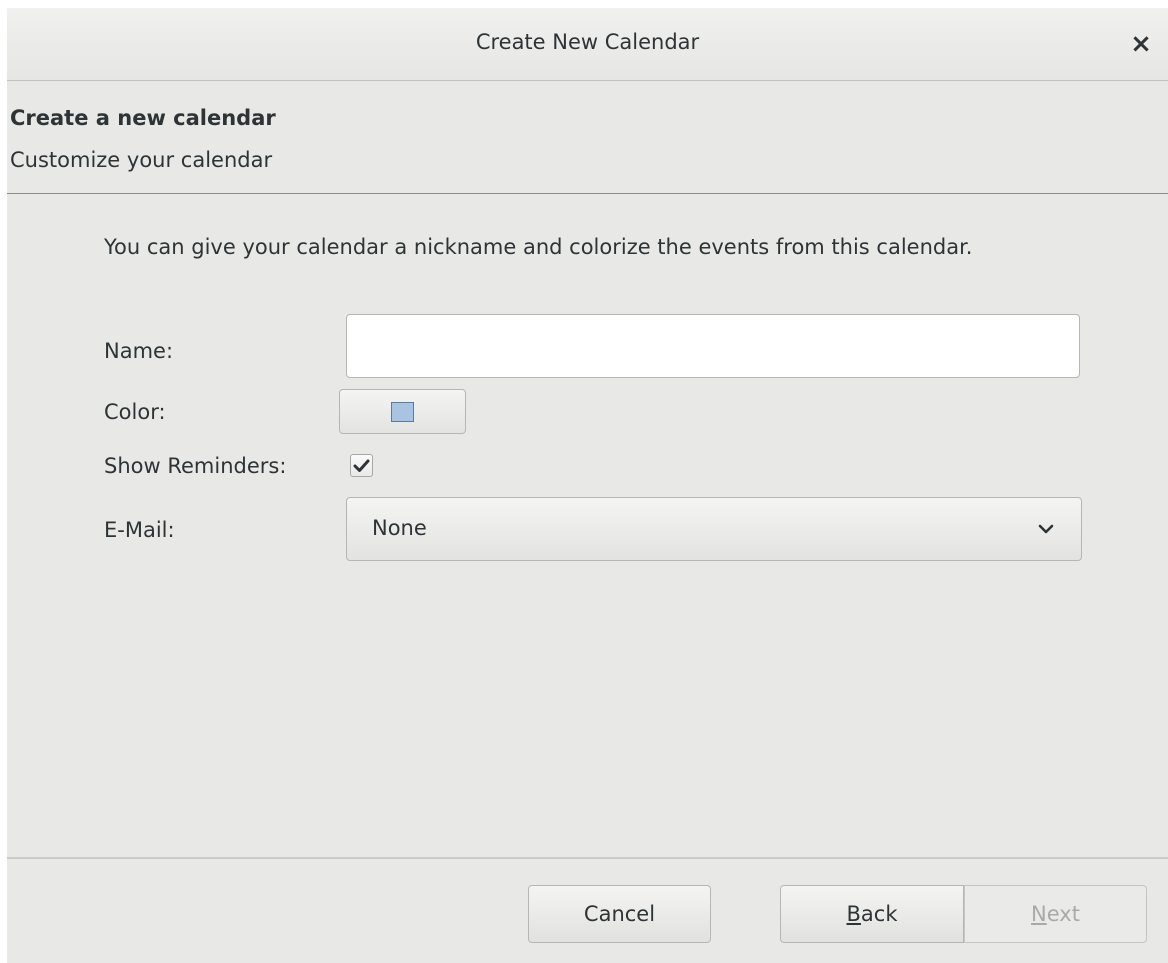 This screenshot has height=963, width=1168. Describe the element at coordinates (139, 530) in the screenshot. I see `email-label: E-Mail:` at that location.